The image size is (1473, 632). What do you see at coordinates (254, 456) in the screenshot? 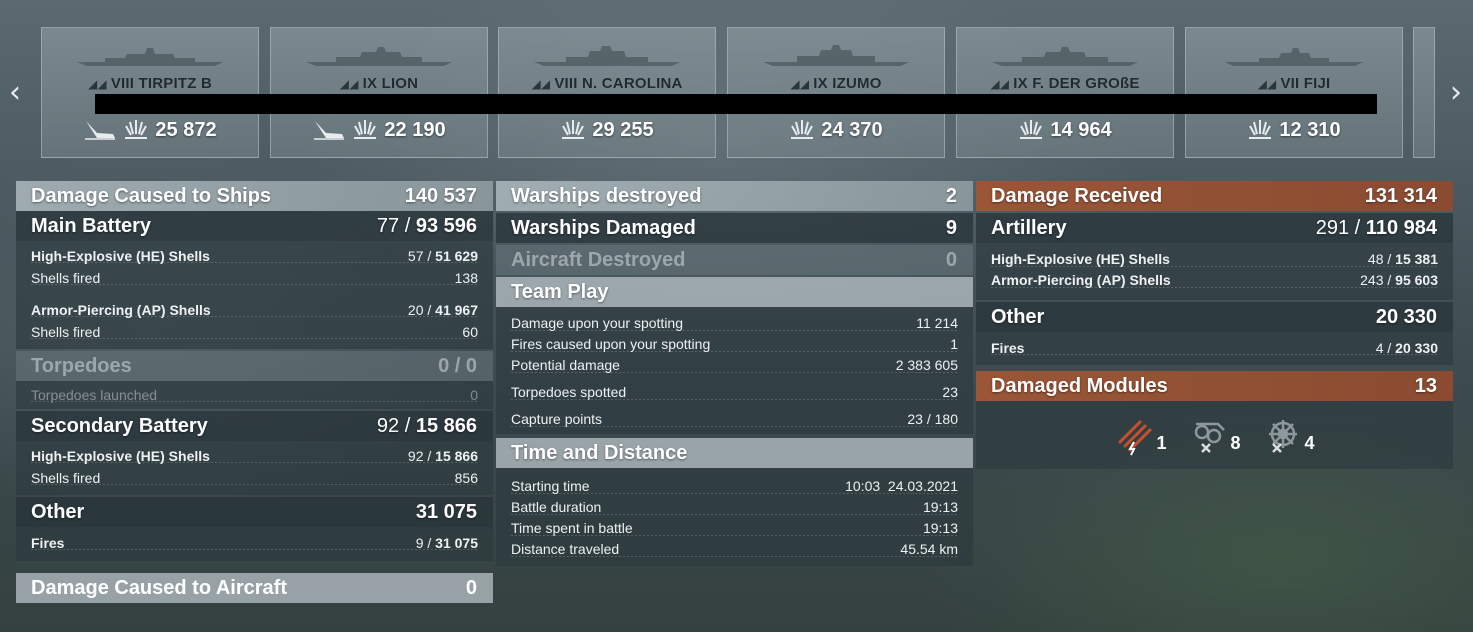
I see `secondary-he-row: High-Explosive (HE) Shells 92 / 15 866` at bounding box center [254, 456].